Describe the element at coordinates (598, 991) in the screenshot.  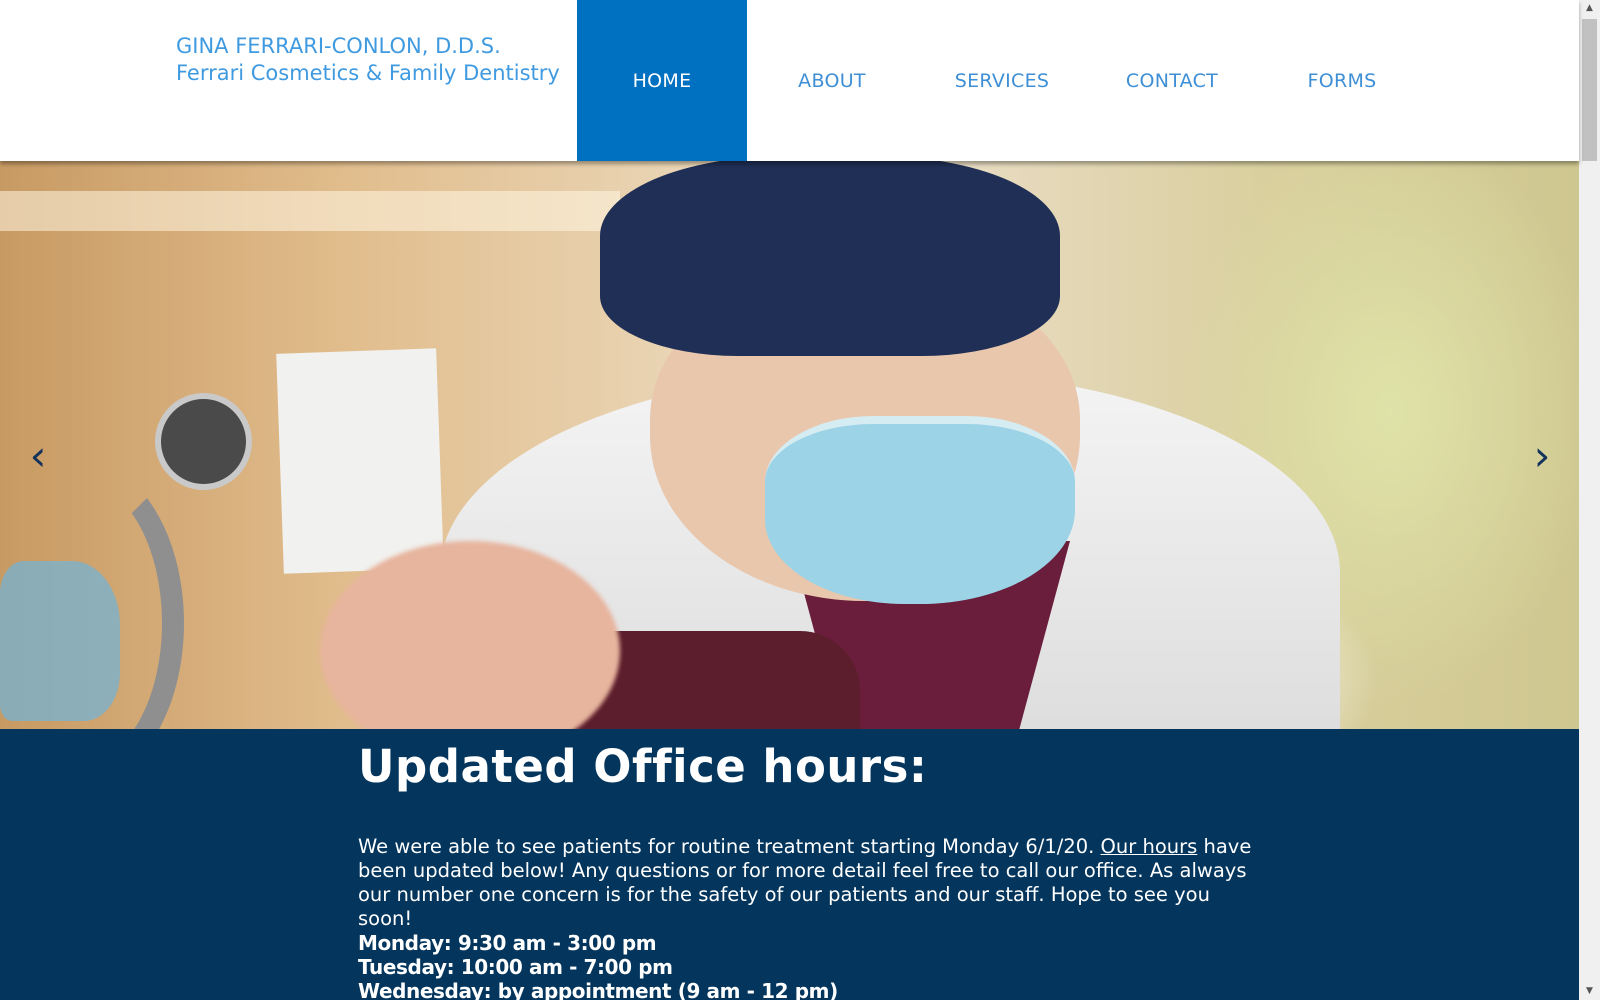
I see `hours-wednesday: Wednesday: by appointment (9 am - 12 pm)` at that location.